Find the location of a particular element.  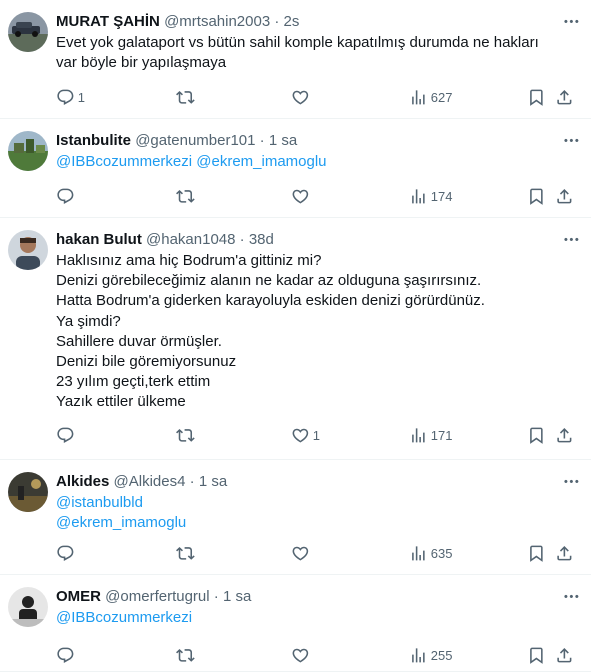

tweet-text: @IBBcozummerkezi is located at coordinates (317, 618).